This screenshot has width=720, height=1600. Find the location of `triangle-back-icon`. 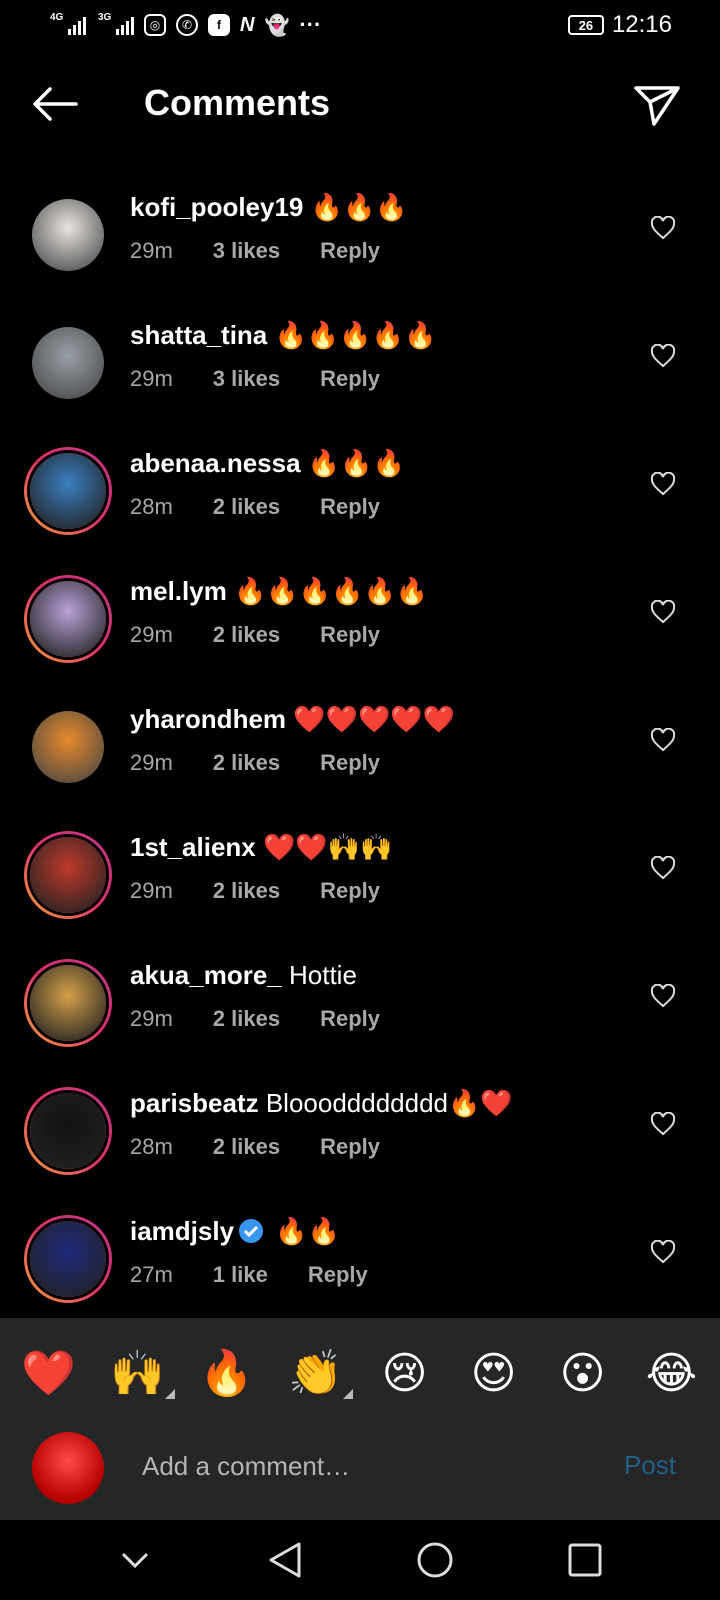

triangle-back-icon is located at coordinates (285, 1560).